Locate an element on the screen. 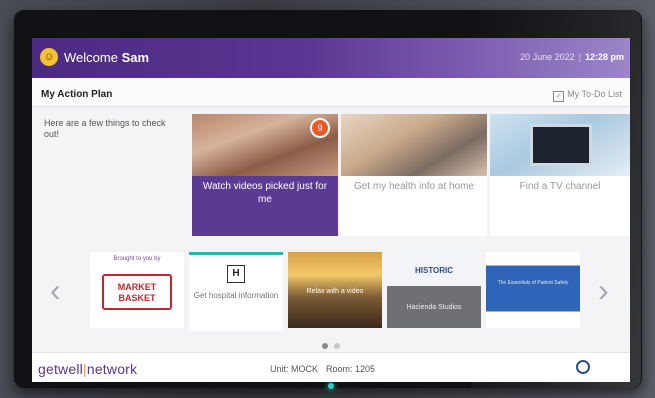  card-sponsor: Brought to you by MARKET BASKET is located at coordinates (137, 290).